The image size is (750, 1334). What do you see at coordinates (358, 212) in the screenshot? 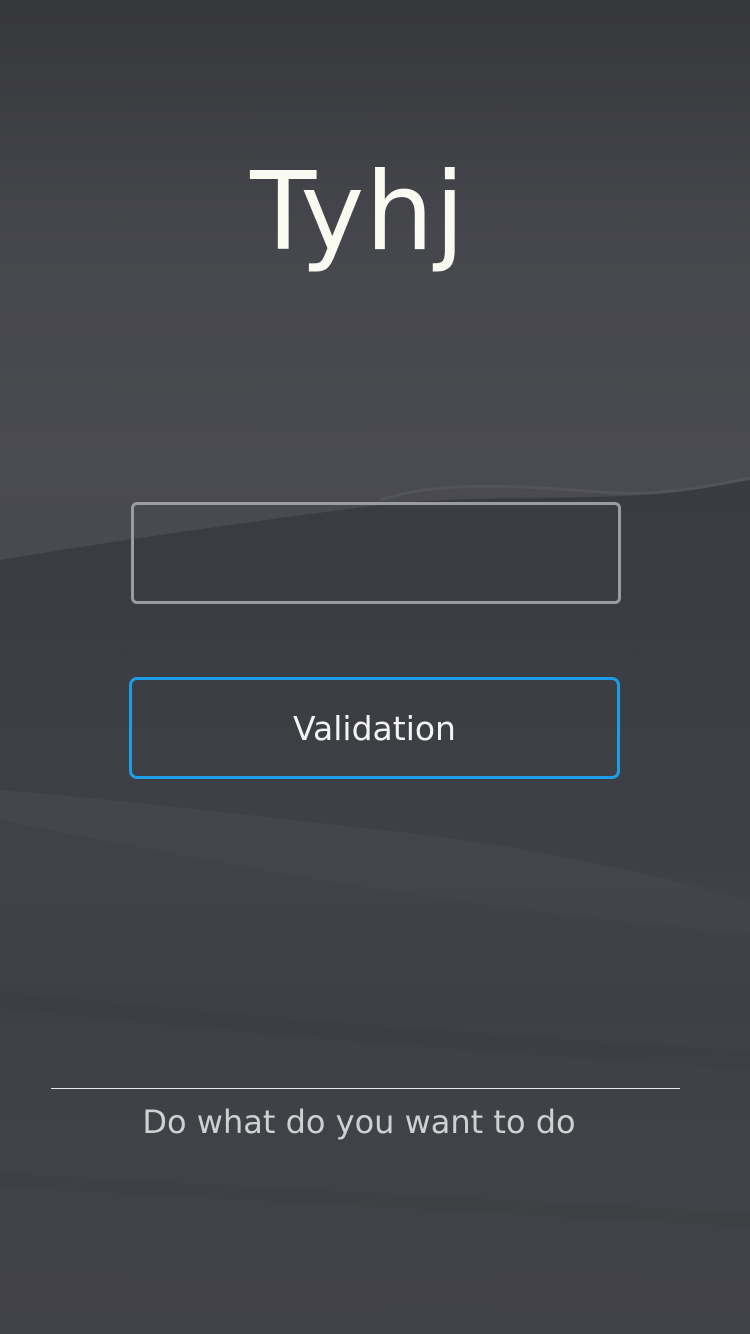
I see `app-title: Tyhj` at bounding box center [358, 212].